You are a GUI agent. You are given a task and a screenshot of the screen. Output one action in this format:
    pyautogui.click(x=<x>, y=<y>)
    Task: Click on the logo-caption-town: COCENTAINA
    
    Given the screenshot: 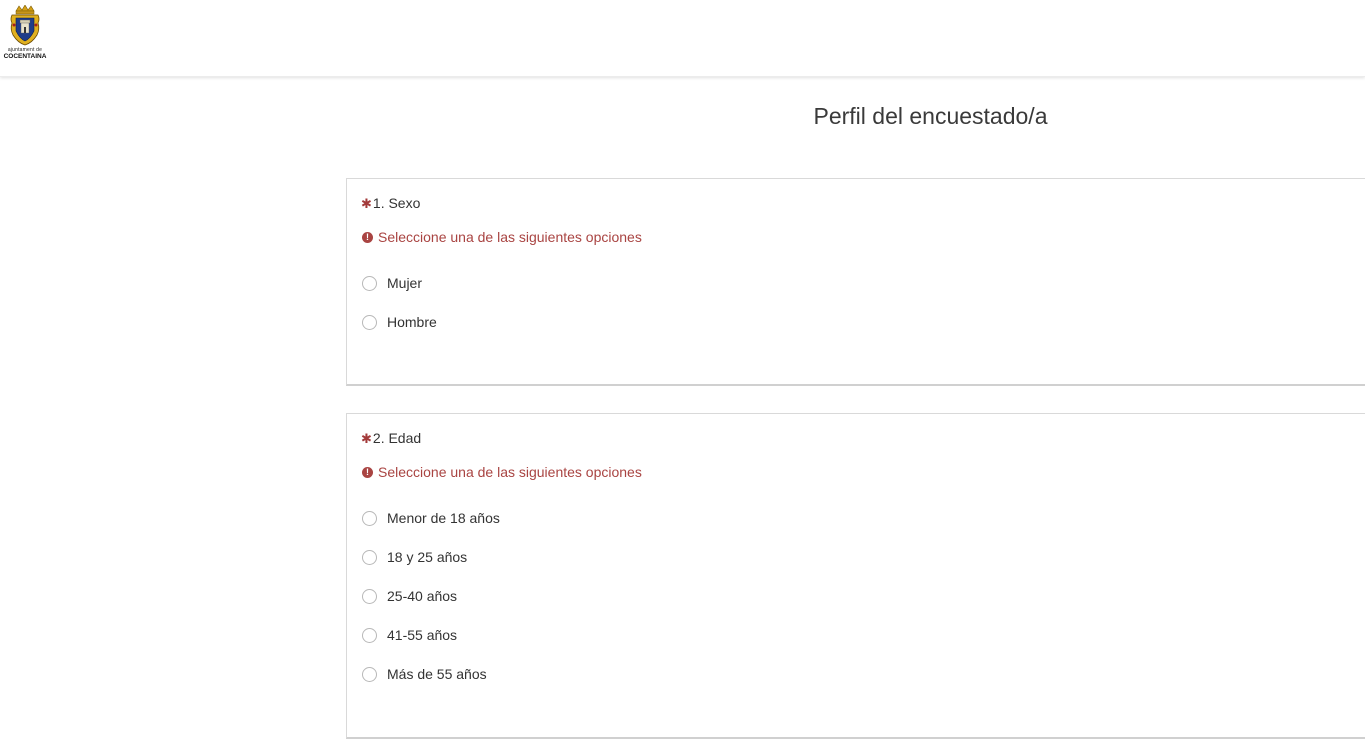 What is the action you would take?
    pyautogui.click(x=25, y=56)
    